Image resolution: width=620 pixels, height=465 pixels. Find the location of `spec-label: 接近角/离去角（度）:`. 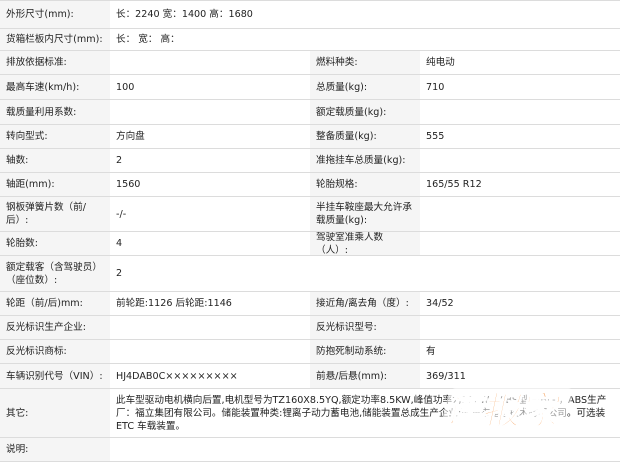

spec-label: 接近角/离去角（度）: is located at coordinates (365, 303).